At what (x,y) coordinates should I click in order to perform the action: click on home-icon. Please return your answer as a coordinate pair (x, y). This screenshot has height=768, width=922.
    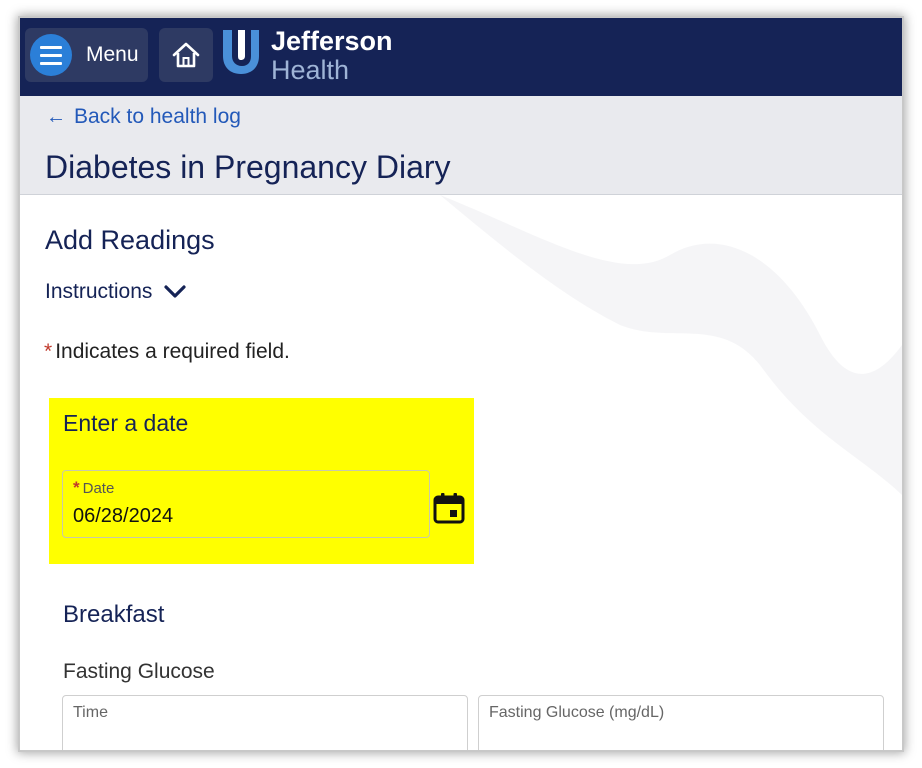
    Looking at the image, I should click on (186, 55).